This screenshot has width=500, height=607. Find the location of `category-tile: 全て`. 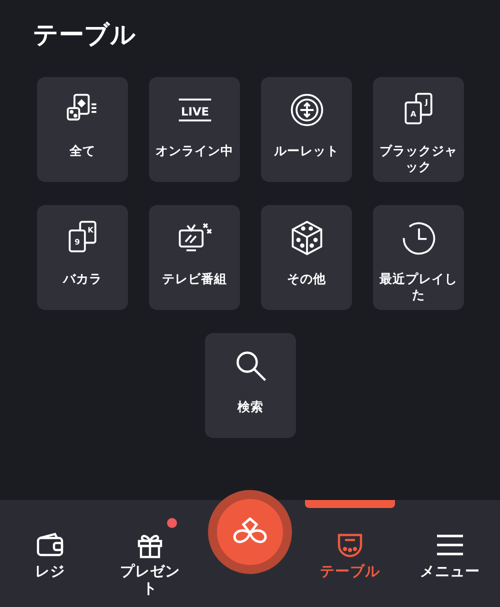

category-tile: 全て is located at coordinates (82, 129).